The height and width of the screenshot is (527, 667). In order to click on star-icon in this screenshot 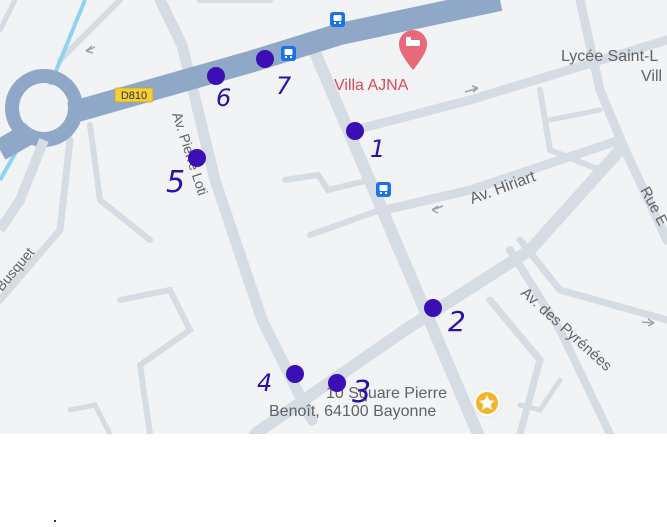, I will do `click(487, 403)`.